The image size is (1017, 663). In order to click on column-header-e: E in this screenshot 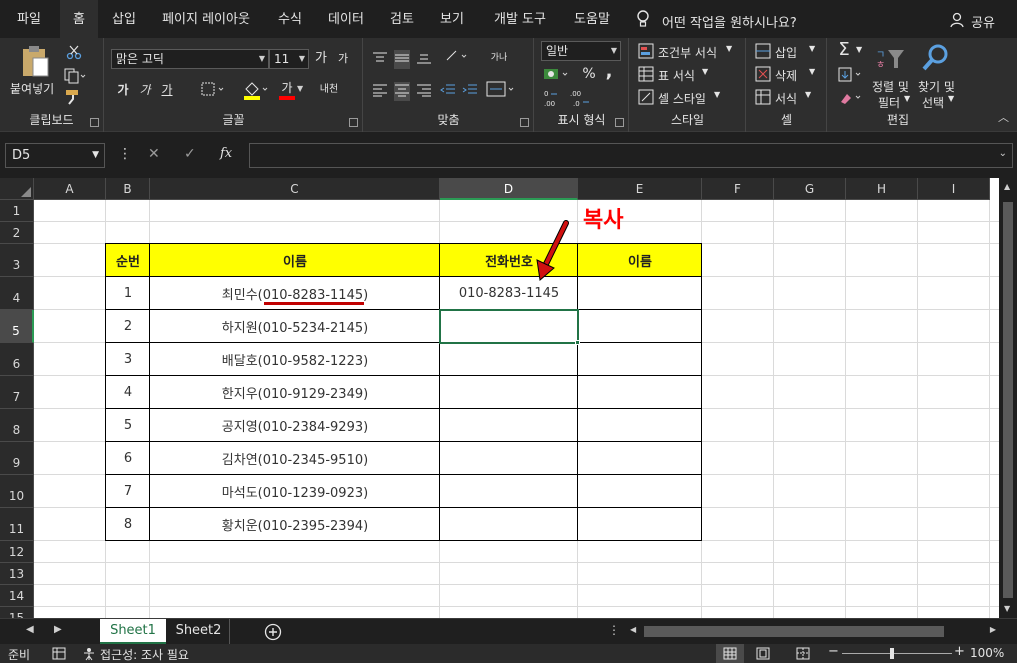, I will do `click(640, 189)`.